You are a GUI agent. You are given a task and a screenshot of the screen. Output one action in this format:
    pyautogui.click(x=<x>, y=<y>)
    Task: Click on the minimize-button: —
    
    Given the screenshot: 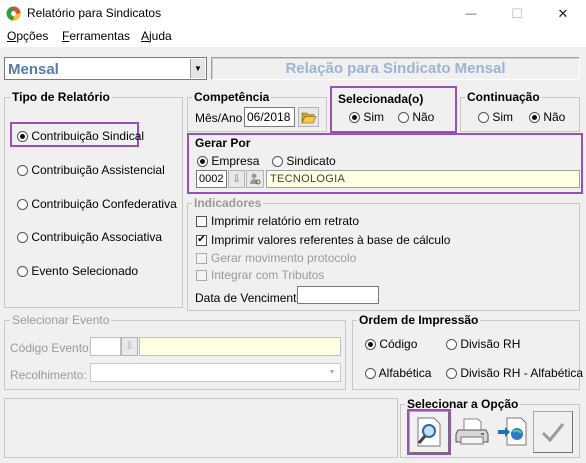 What is the action you would take?
    pyautogui.click(x=471, y=13)
    